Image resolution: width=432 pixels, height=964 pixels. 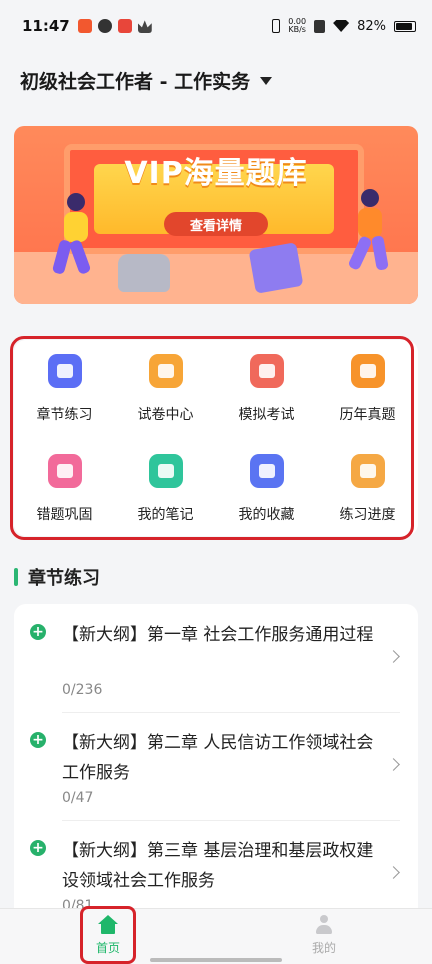 I want to click on grid-item-label: 试卷中心, so click(x=165, y=415).